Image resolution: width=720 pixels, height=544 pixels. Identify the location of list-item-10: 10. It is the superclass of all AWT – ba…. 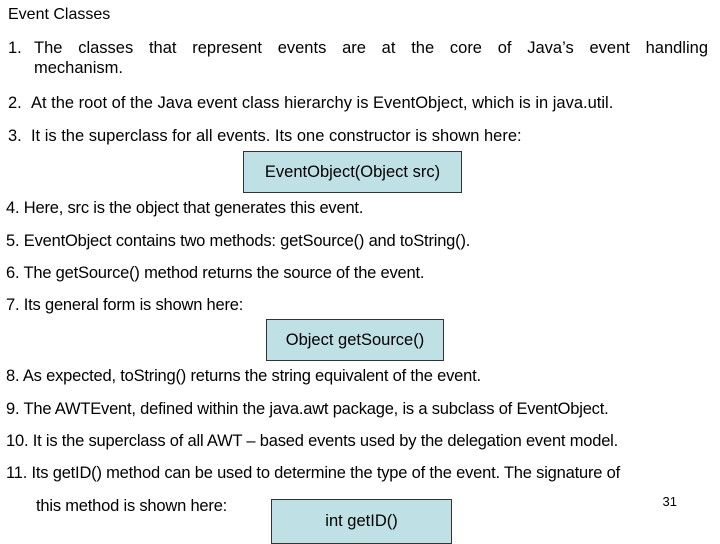
(312, 441).